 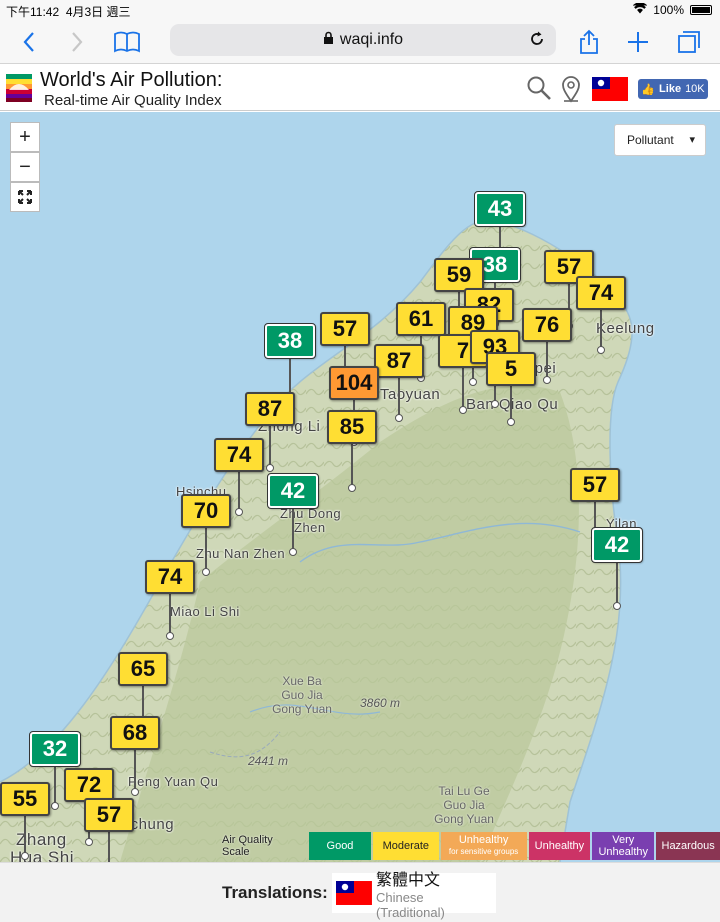 What do you see at coordinates (511, 369) in the screenshot?
I see `aqi-value: 5` at bounding box center [511, 369].